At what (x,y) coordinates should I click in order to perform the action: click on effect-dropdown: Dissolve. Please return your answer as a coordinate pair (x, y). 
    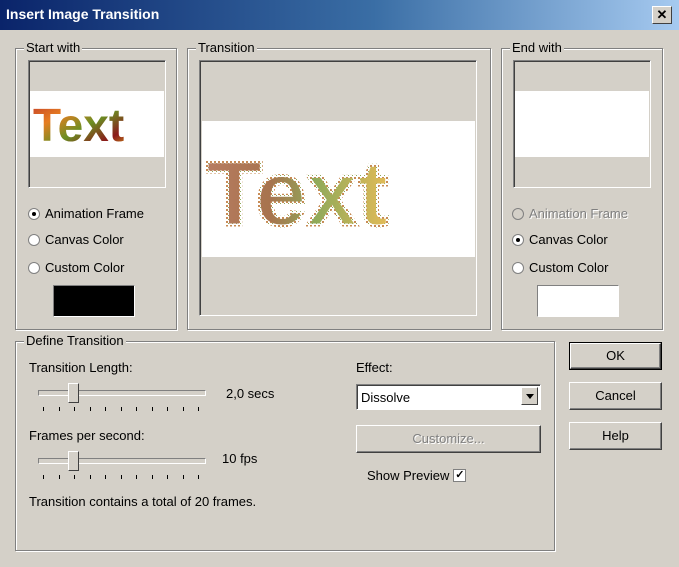
    Looking at the image, I should click on (448, 397).